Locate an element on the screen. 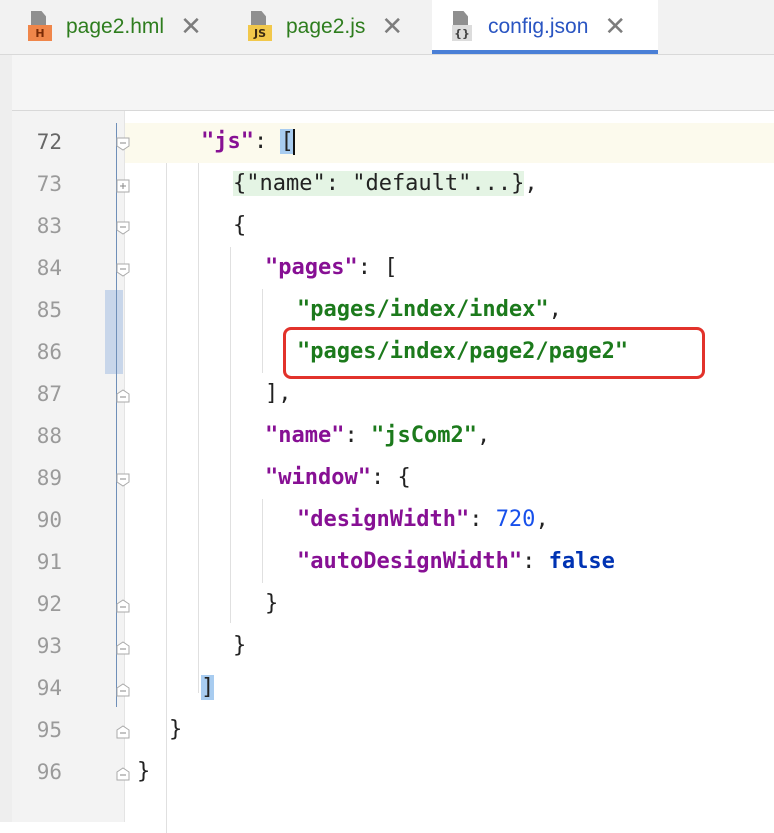 The width and height of the screenshot is (774, 833). code-line-95: } is located at coordinates (176, 729).